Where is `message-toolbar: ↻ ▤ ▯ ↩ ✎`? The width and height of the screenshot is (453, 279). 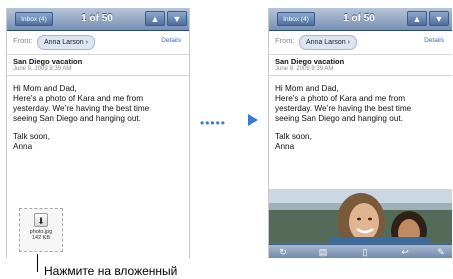
message-toolbar: ↻ ▤ ▯ ↩ ✎ is located at coordinates (360, 251).